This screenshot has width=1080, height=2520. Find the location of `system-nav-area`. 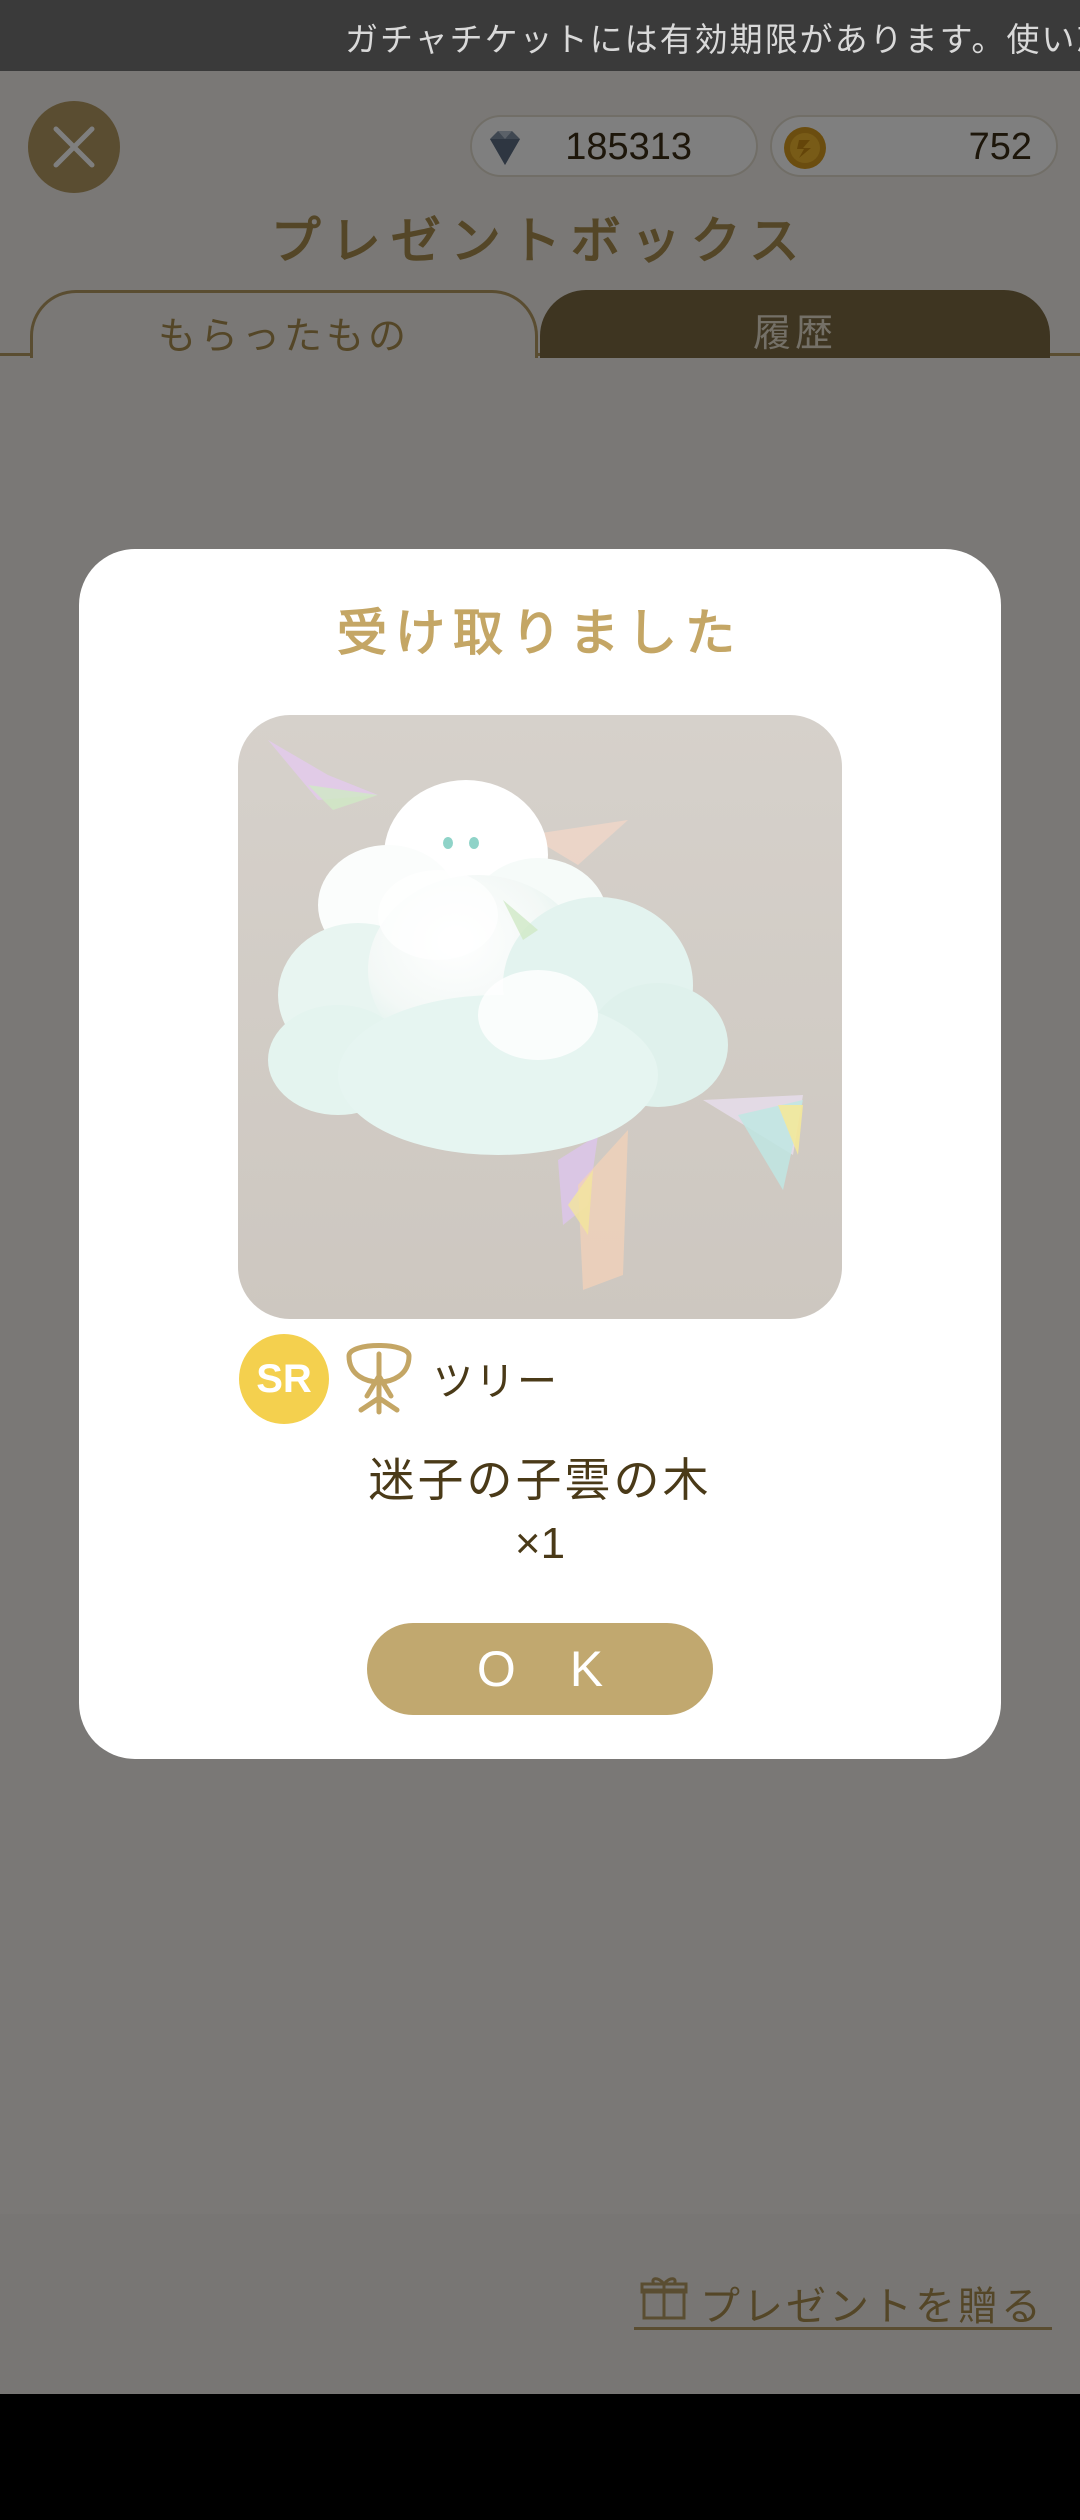

system-nav-area is located at coordinates (540, 2457).